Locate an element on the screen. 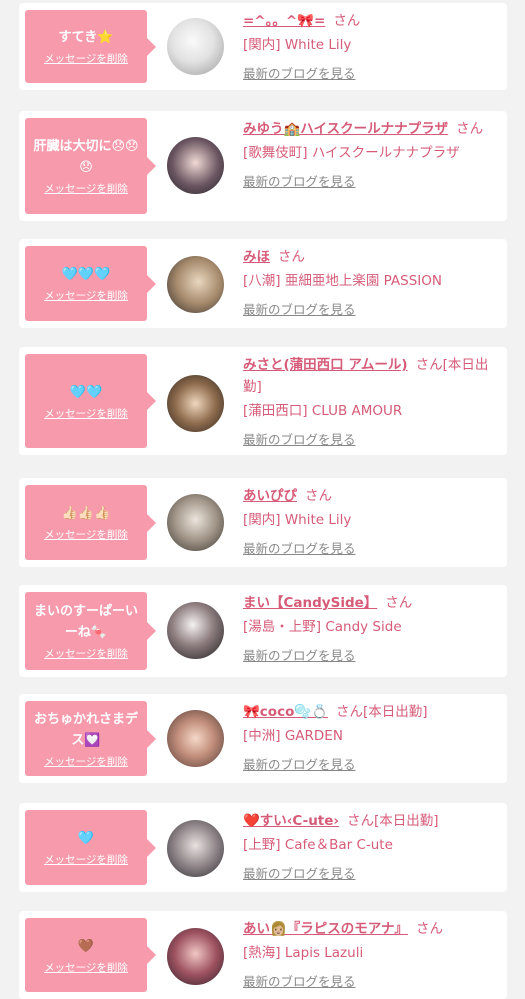 Image resolution: width=525 pixels, height=999 pixels. message-text: おちゅかれさまデス💟 is located at coordinates (85, 729).